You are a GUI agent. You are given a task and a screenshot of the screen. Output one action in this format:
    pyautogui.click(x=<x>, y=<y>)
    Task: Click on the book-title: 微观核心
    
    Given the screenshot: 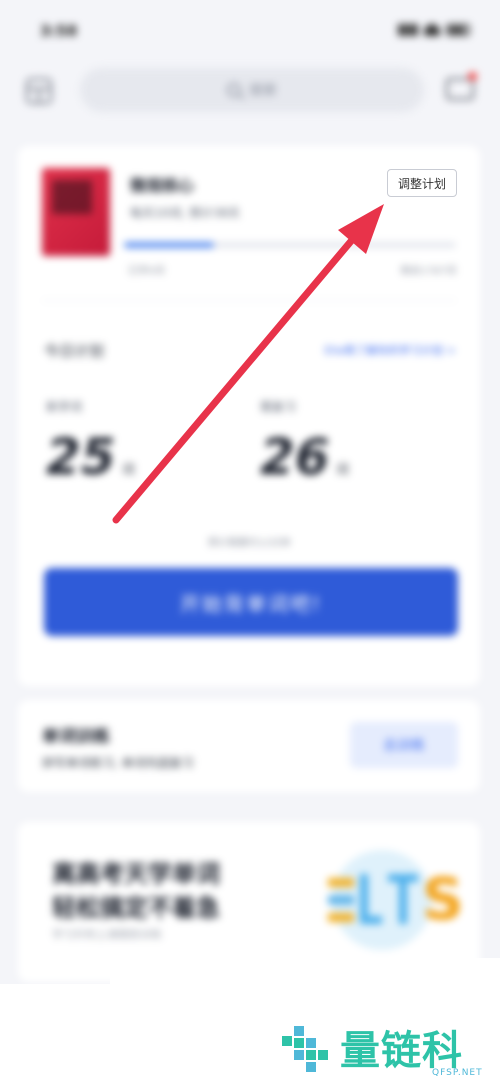 What is the action you would take?
    pyautogui.click(x=162, y=185)
    